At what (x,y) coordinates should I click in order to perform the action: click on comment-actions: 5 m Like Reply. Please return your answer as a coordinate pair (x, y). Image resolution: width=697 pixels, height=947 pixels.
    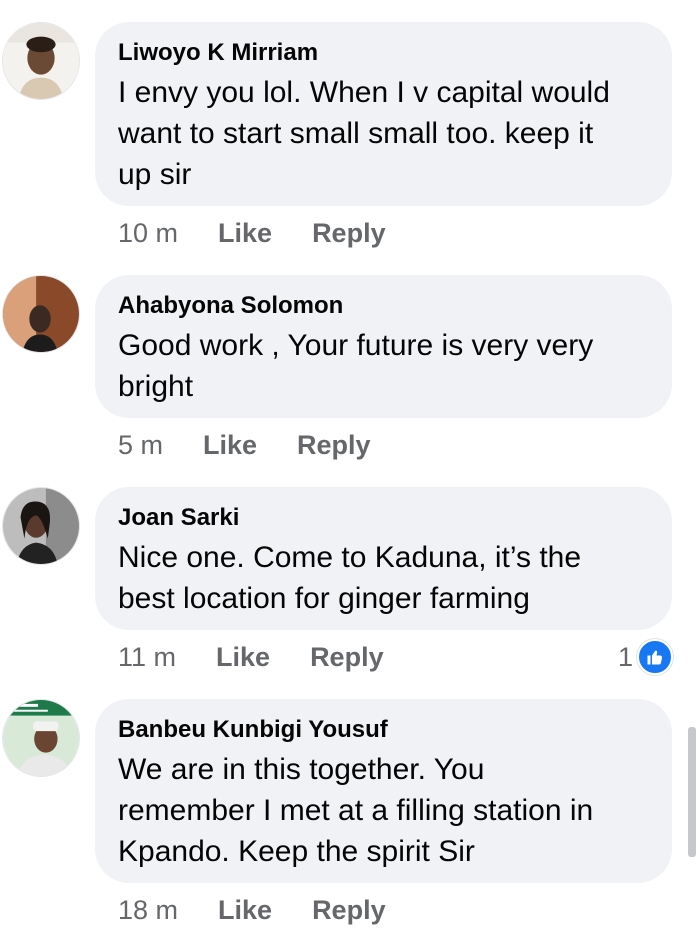
    Looking at the image, I should click on (244, 445).